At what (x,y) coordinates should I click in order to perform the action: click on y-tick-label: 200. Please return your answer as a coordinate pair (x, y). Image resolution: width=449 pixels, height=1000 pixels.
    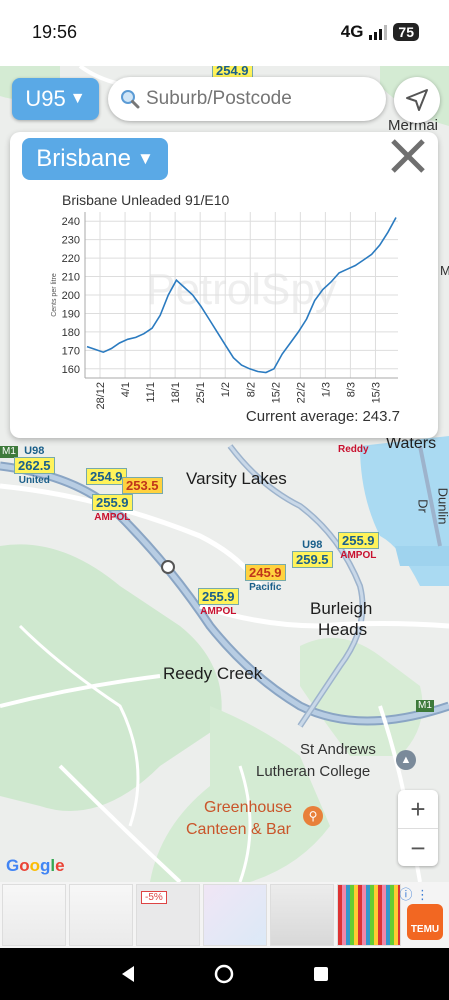
    Looking at the image, I should click on (71, 296).